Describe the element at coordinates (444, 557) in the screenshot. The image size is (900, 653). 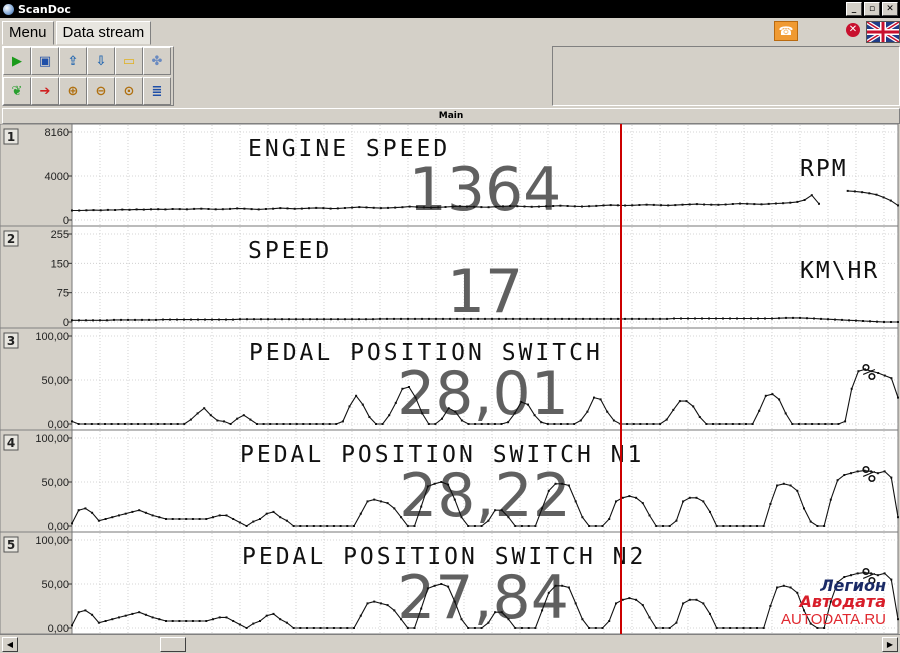
I see `chart-title: PEDAL POSITION SWITCH N2` at that location.